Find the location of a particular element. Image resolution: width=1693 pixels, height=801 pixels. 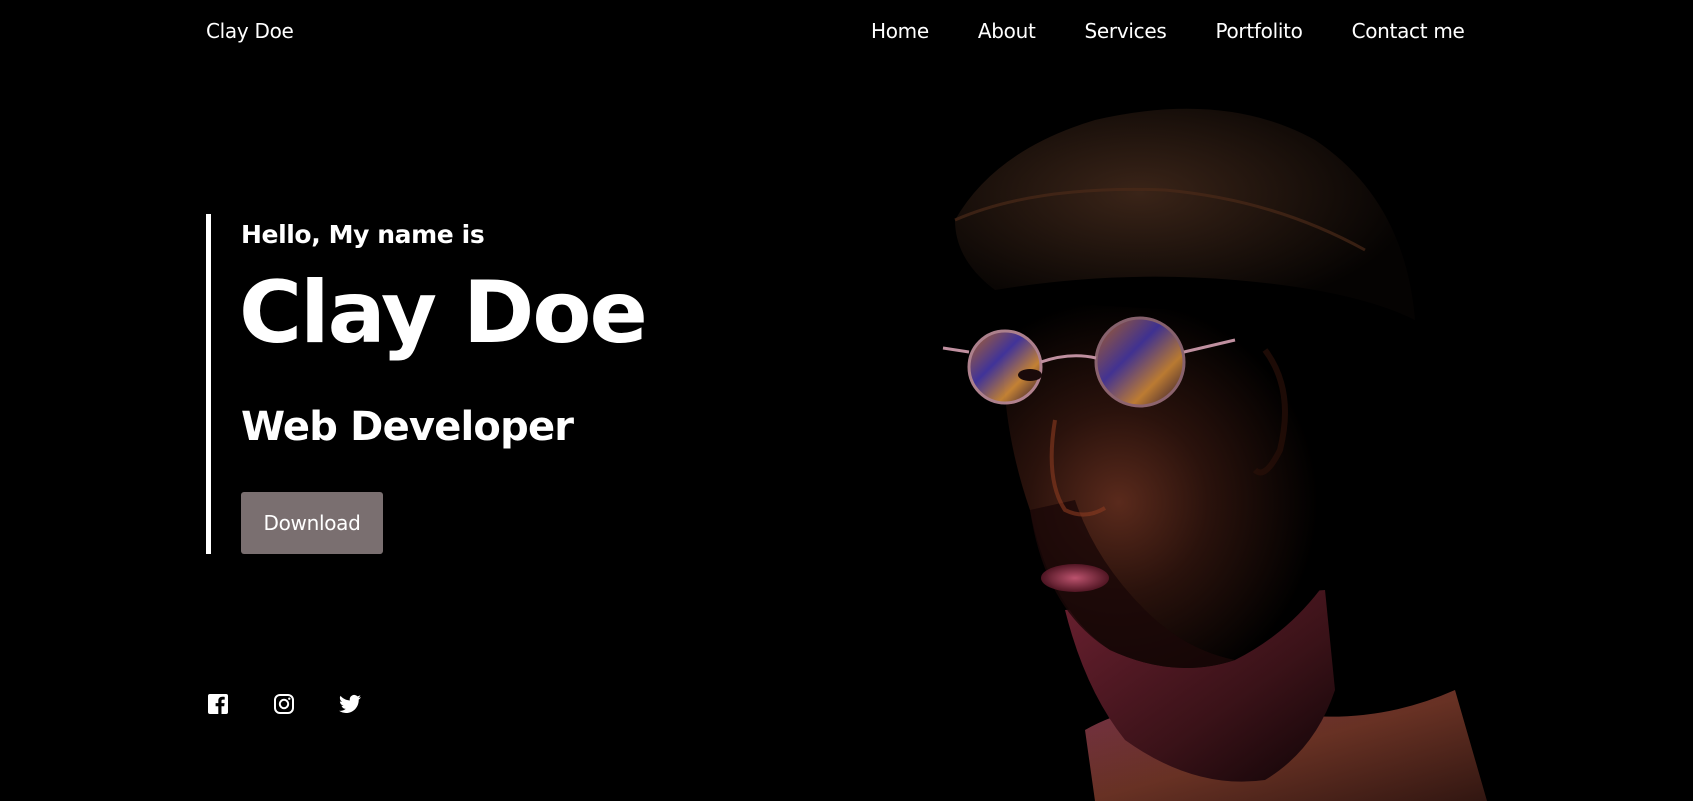

download-button: Download is located at coordinates (312, 523).